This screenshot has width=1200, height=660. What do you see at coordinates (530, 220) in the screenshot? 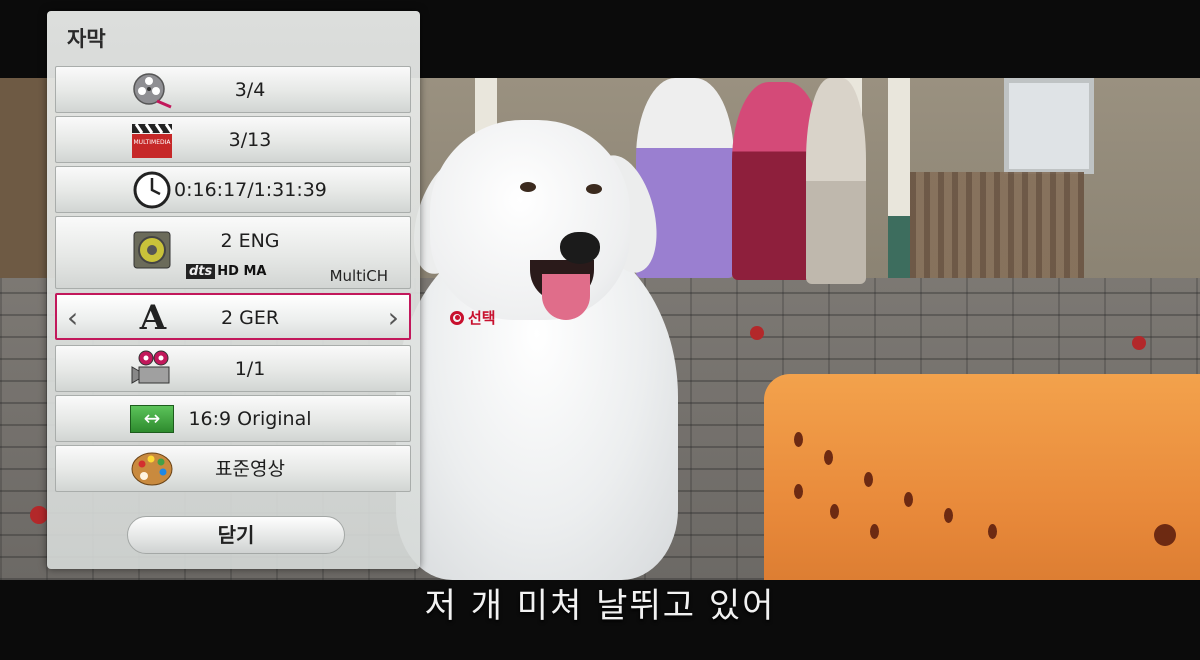
I see `dog-head` at bounding box center [530, 220].